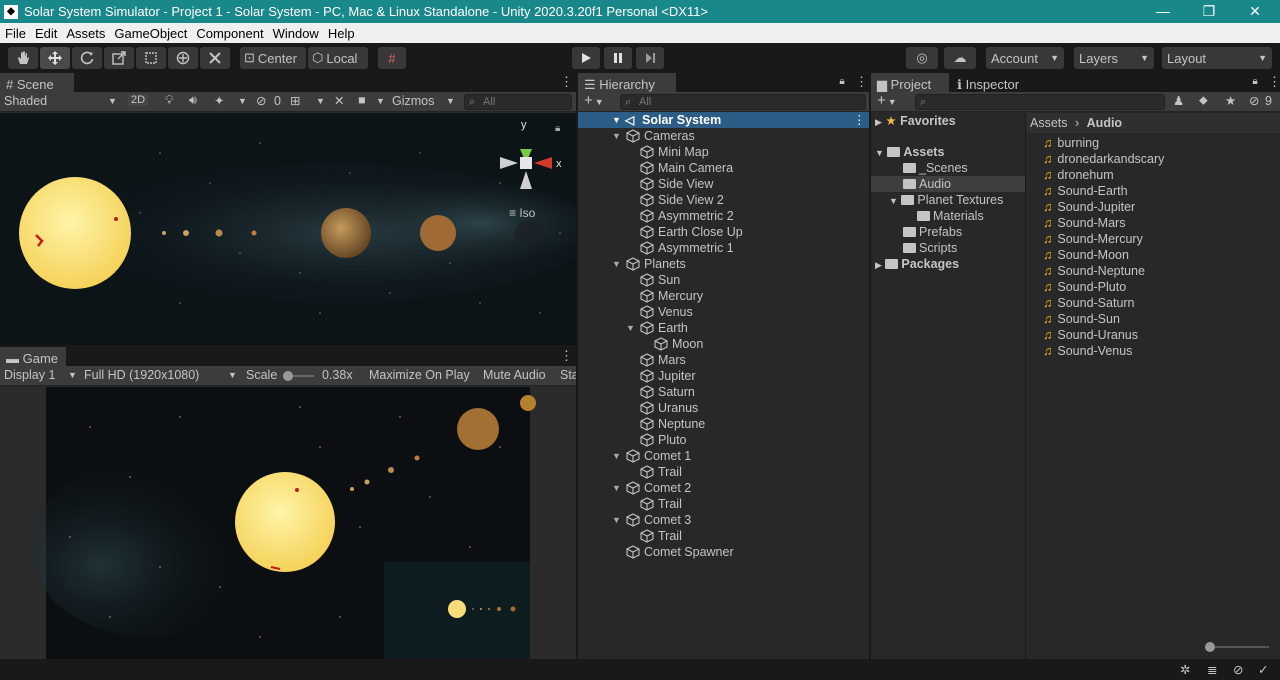 This screenshot has width=1280, height=680. What do you see at coordinates (1081, 319) in the screenshot?
I see `asset-item: ♫ Sound-Sun` at bounding box center [1081, 319].